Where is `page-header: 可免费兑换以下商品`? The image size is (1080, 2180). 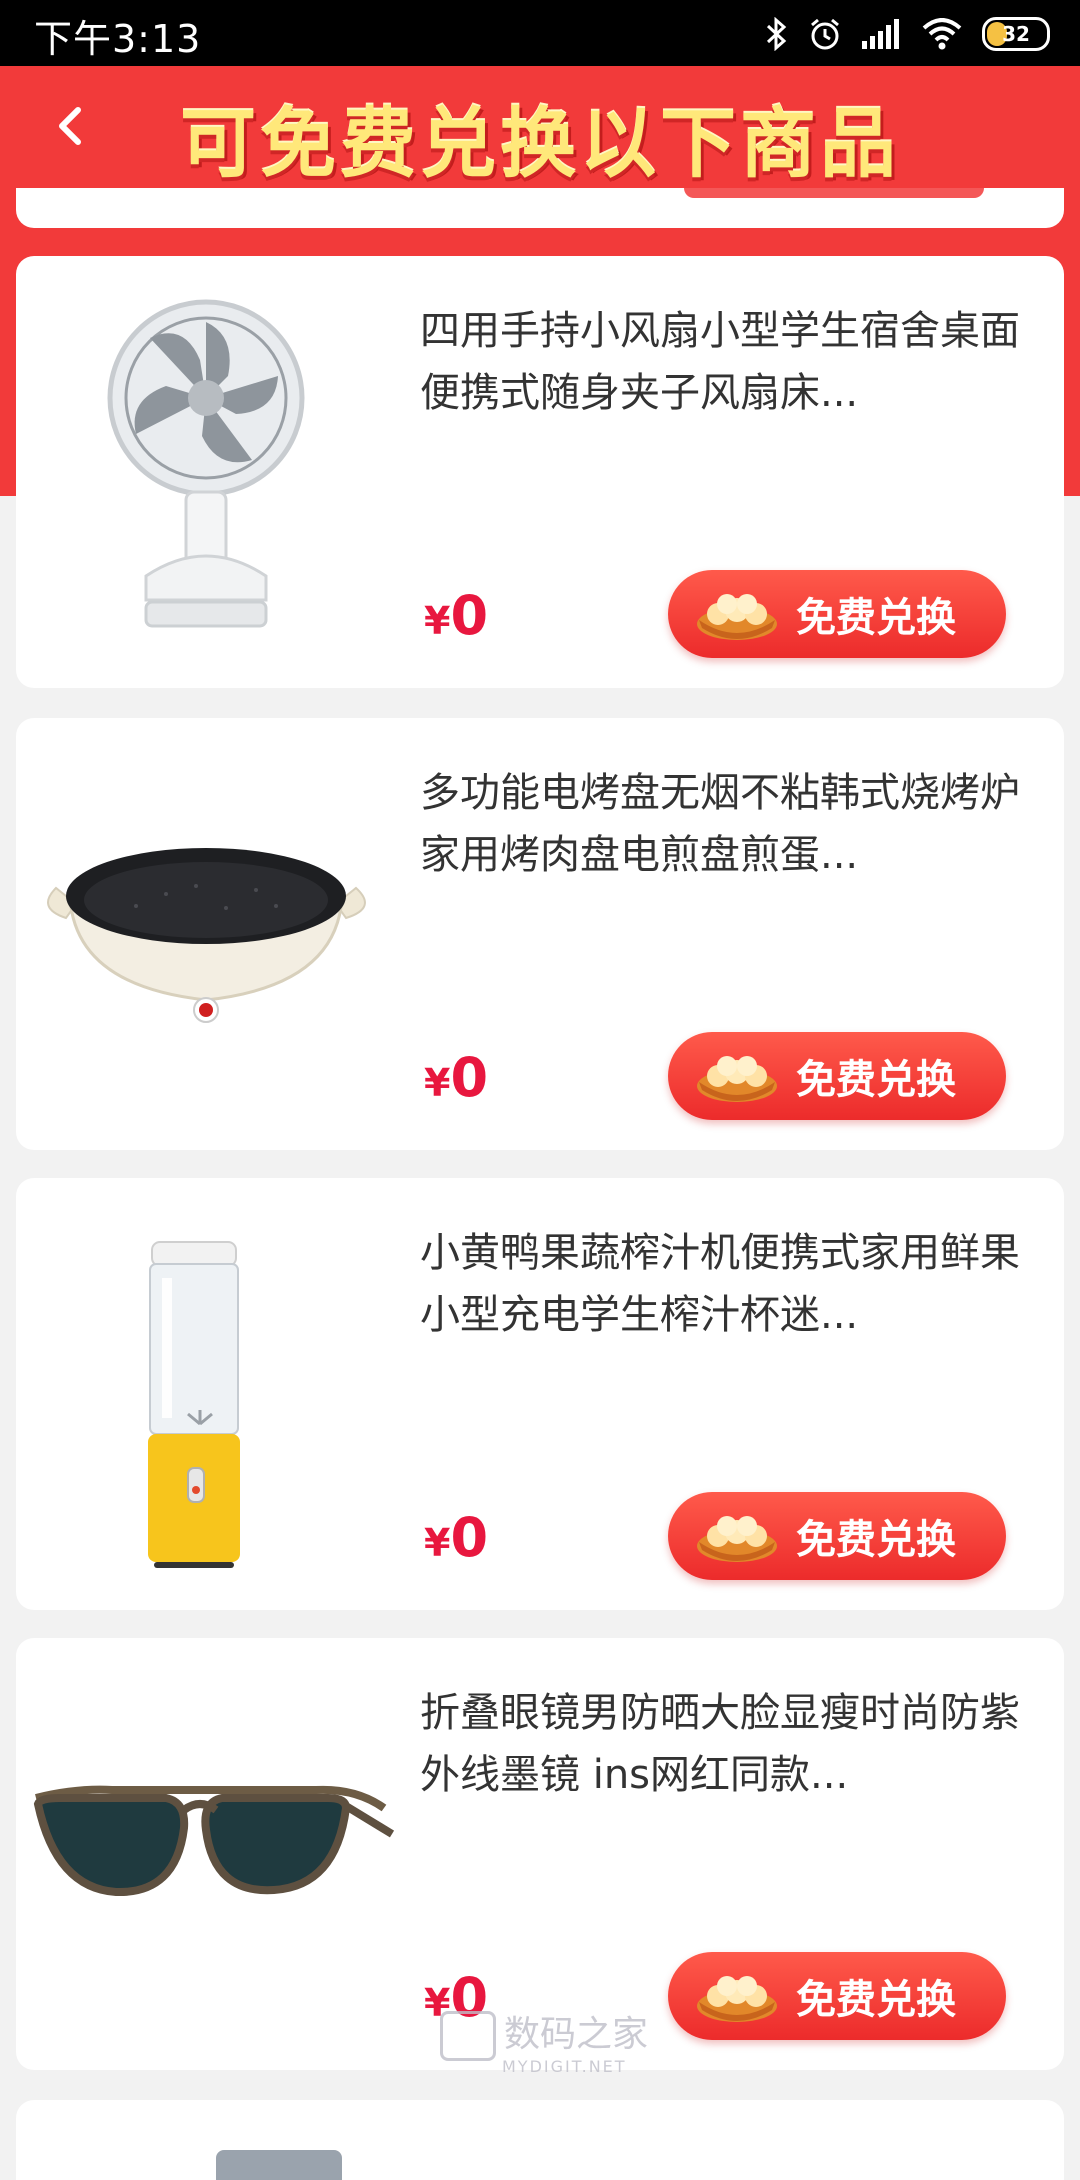
page-header: 可免费兑换以下商品 is located at coordinates (540, 127).